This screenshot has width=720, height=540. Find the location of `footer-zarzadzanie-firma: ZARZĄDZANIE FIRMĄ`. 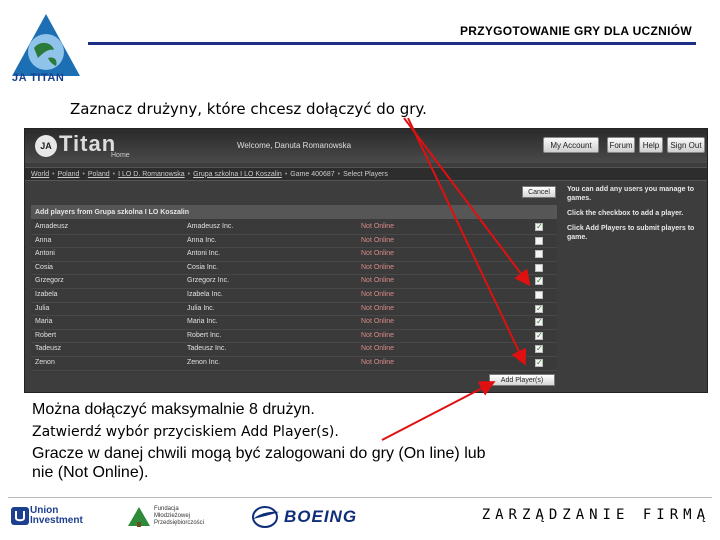

footer-zarzadzanie-firma: ZARZĄDZANIE FIRMĄ is located at coordinates (595, 515).